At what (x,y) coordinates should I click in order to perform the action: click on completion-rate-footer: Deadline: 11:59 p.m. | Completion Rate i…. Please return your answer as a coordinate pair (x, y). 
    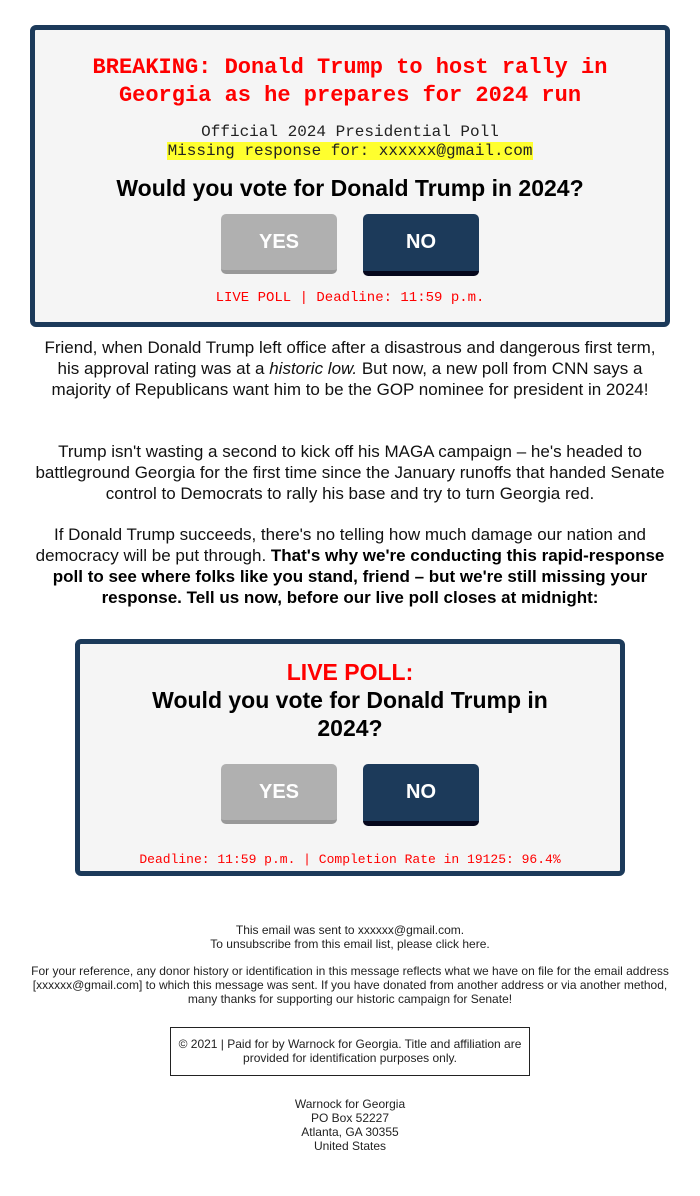
    Looking at the image, I should click on (350, 859).